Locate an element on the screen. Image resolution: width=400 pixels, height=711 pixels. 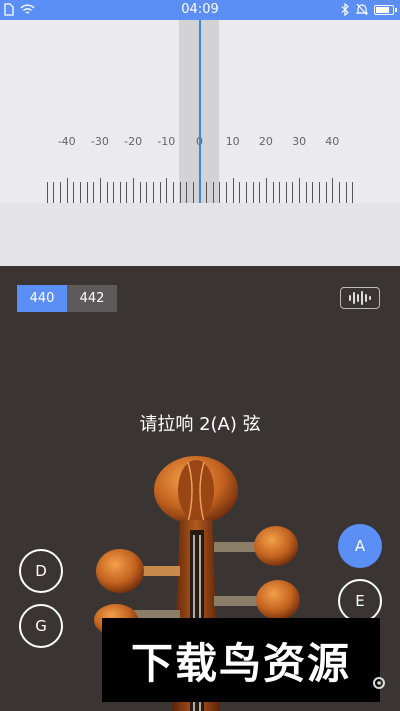
watermark-logo: 下载鸟资源 is located at coordinates (241, 660).